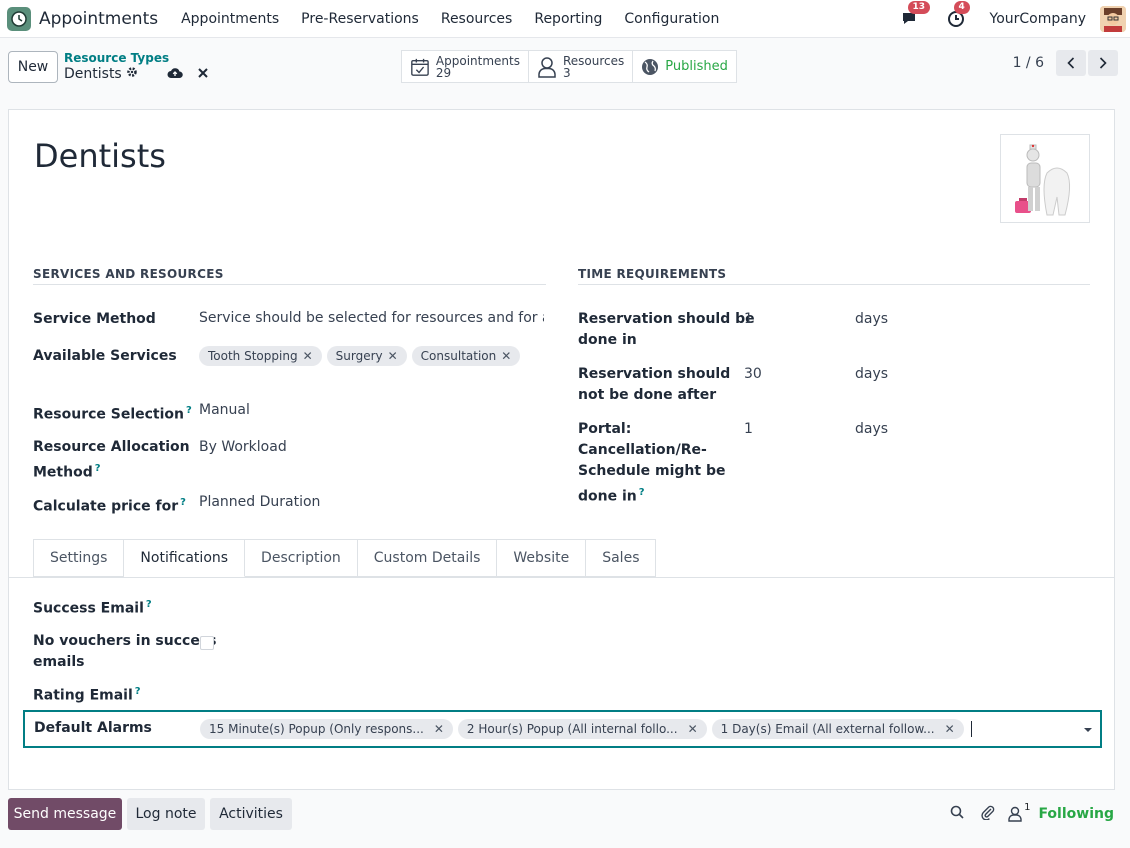  Describe the element at coordinates (971, 729) in the screenshot. I see `text-cursor` at that location.